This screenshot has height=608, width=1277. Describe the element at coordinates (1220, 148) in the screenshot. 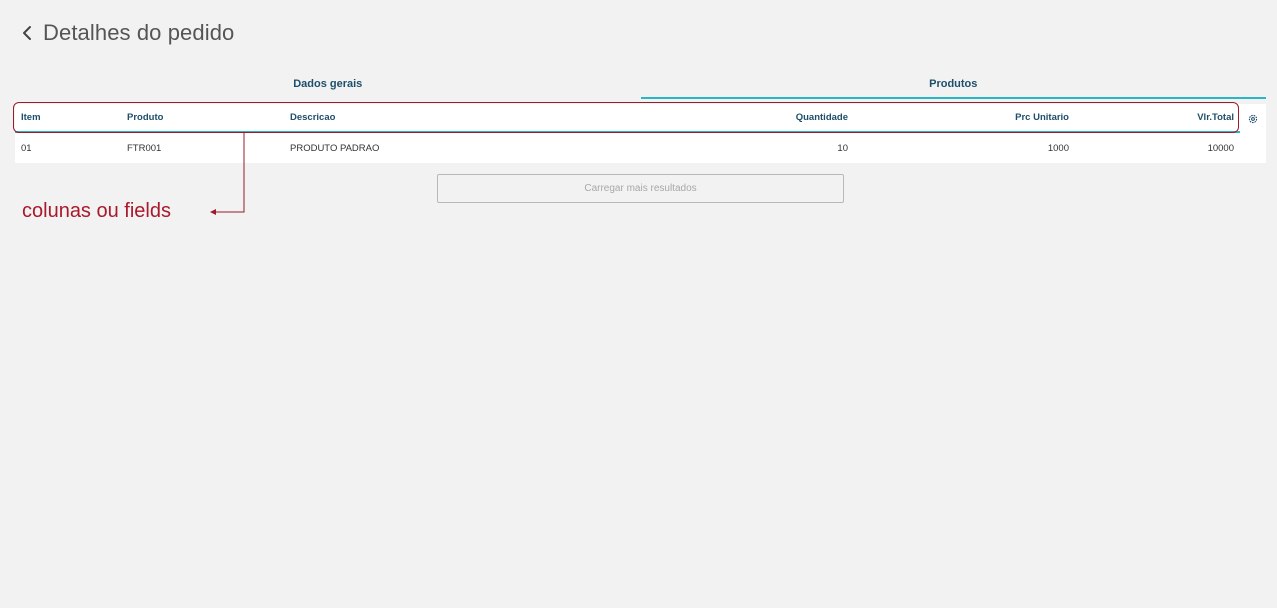

I see `cell-vlr-total: 10000` at that location.